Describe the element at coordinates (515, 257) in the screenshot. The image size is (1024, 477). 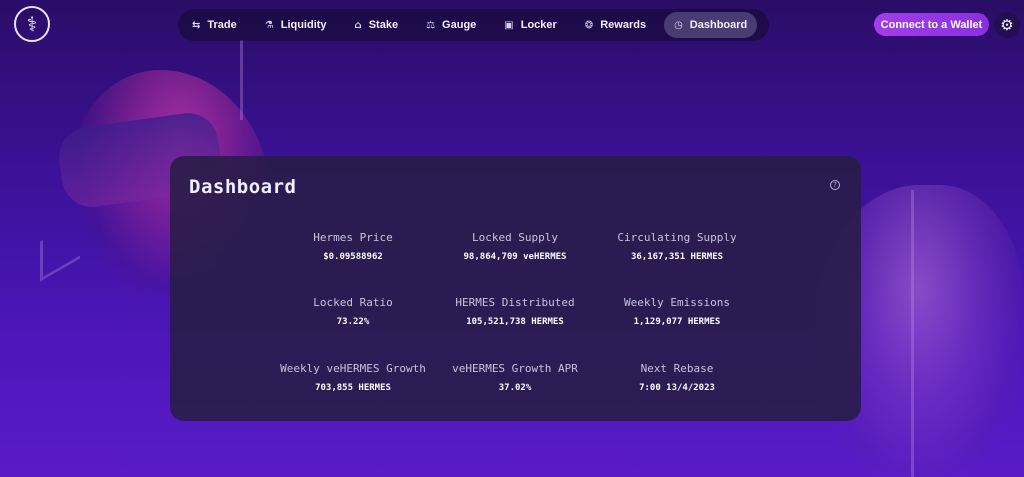
I see `stat-value: 98,864,709 veHERMES` at that location.